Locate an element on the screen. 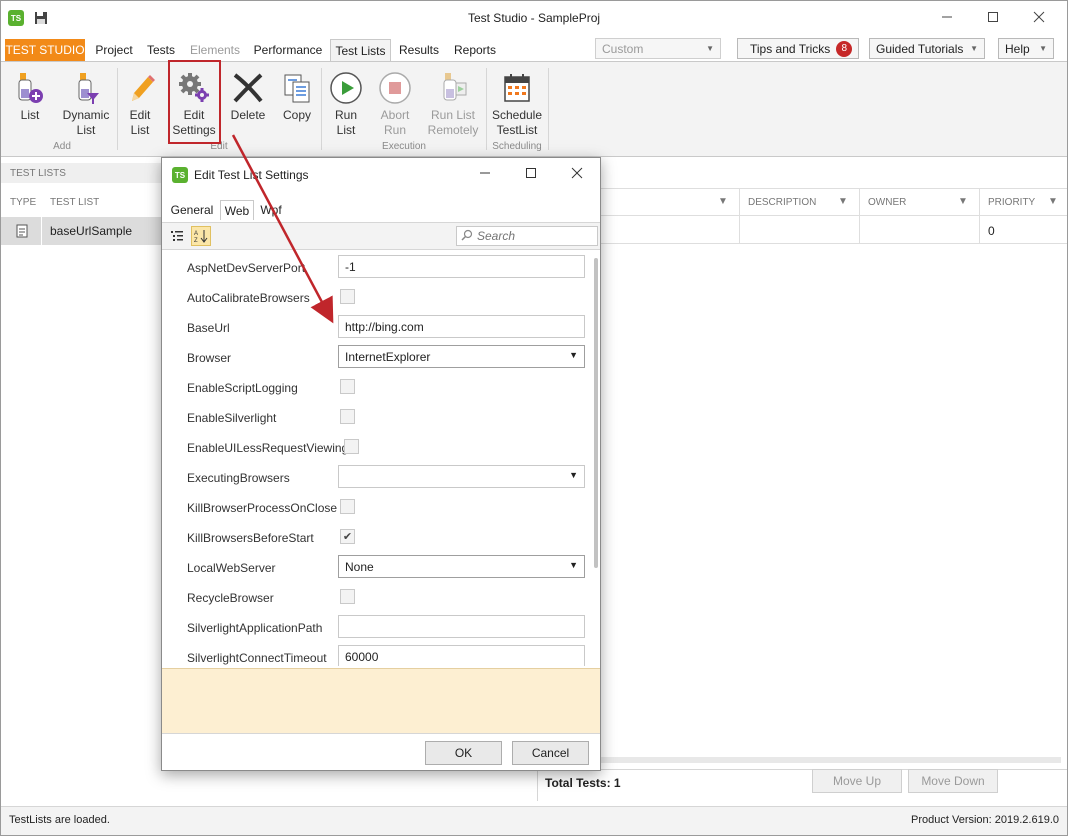  run-list-label-2: List is located at coordinates (346, 130).